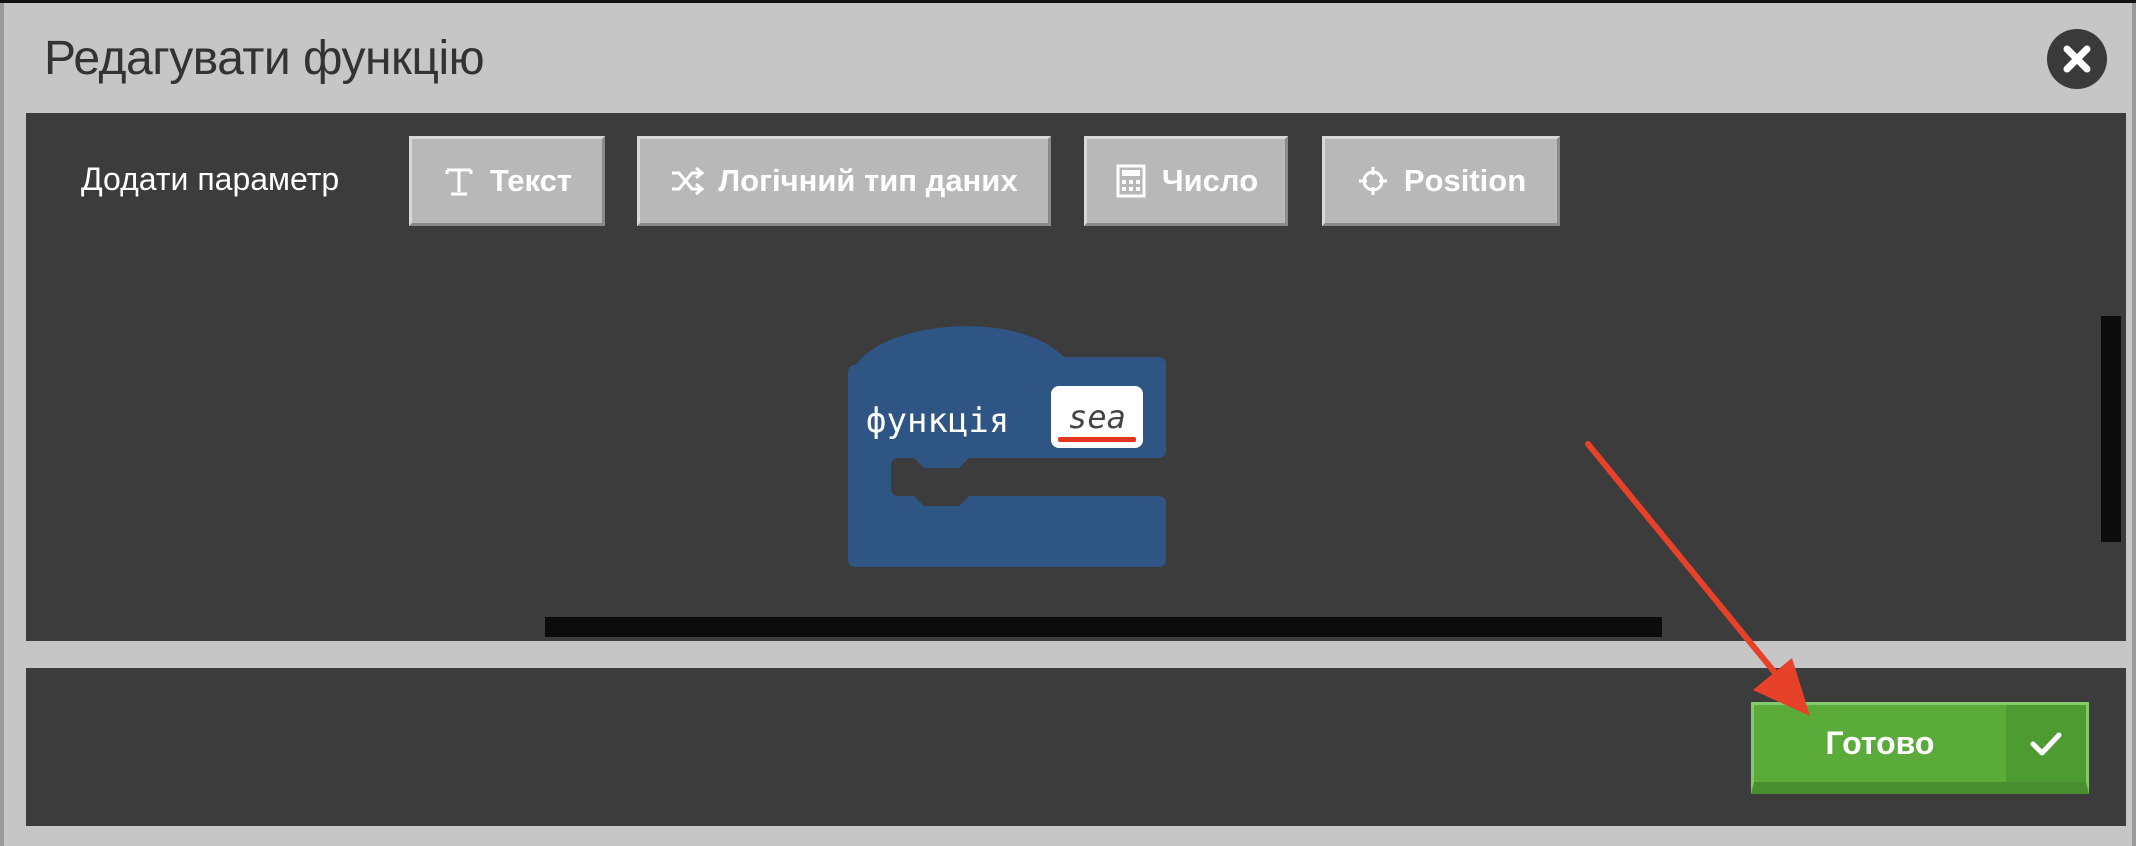  I want to click on calculator-icon, so click(1131, 181).